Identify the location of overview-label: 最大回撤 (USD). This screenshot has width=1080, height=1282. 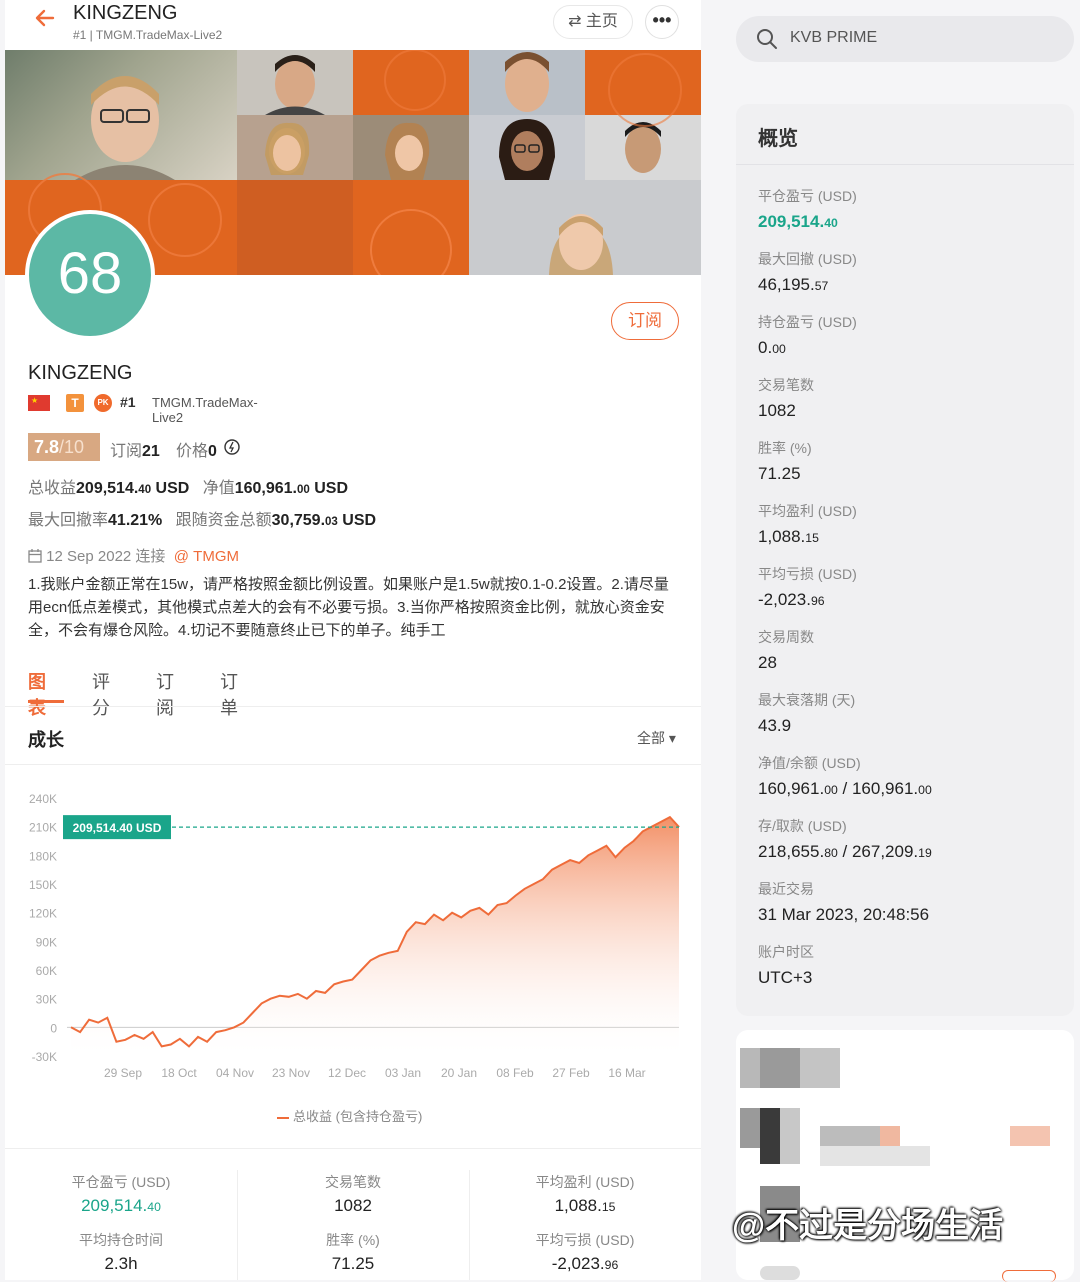
(807, 259).